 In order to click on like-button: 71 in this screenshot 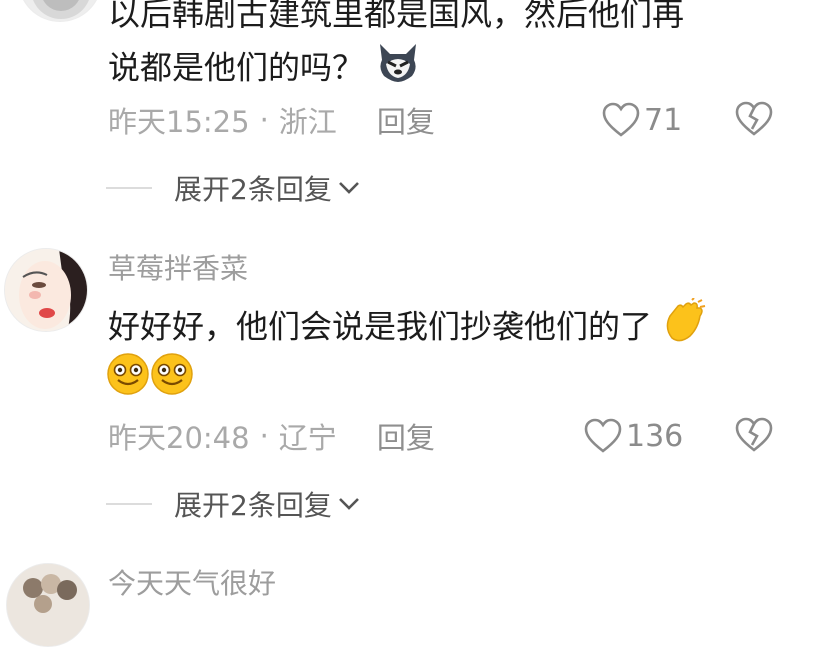, I will do `click(642, 120)`.